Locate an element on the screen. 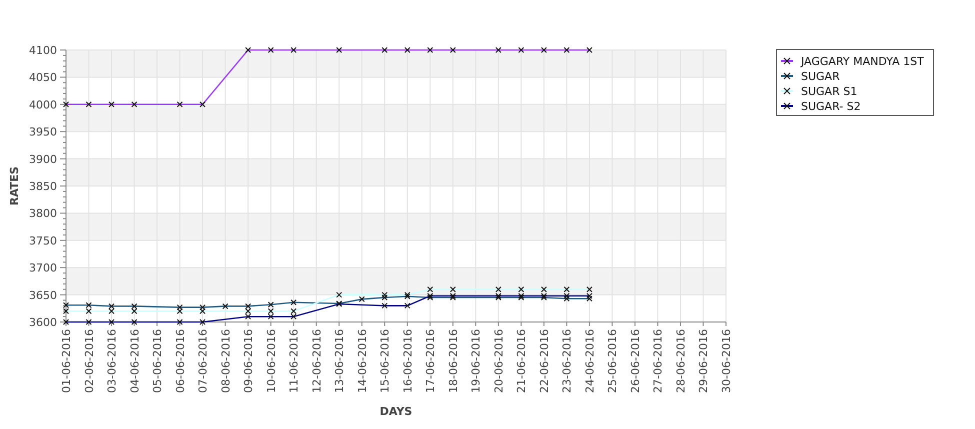 Image resolution: width=975 pixels, height=429 pixels. legend-label: SUGAR is located at coordinates (820, 76).